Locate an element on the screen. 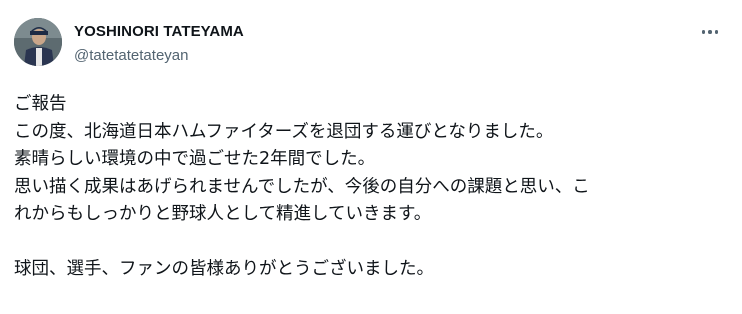 The height and width of the screenshot is (314, 742). post-text-line: 思い描く成果はあげられませんでしたが、今後の自分への課題と思い、こ is located at coordinates (302, 186).